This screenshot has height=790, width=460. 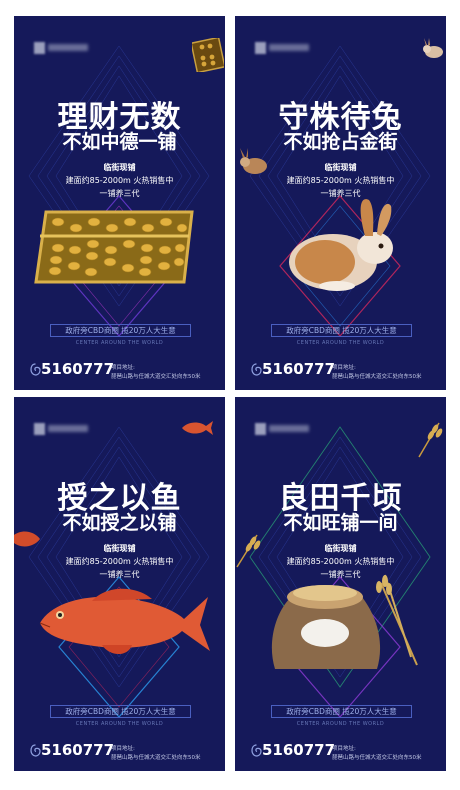 I want to click on abacus-icon, so click(x=114, y=247).